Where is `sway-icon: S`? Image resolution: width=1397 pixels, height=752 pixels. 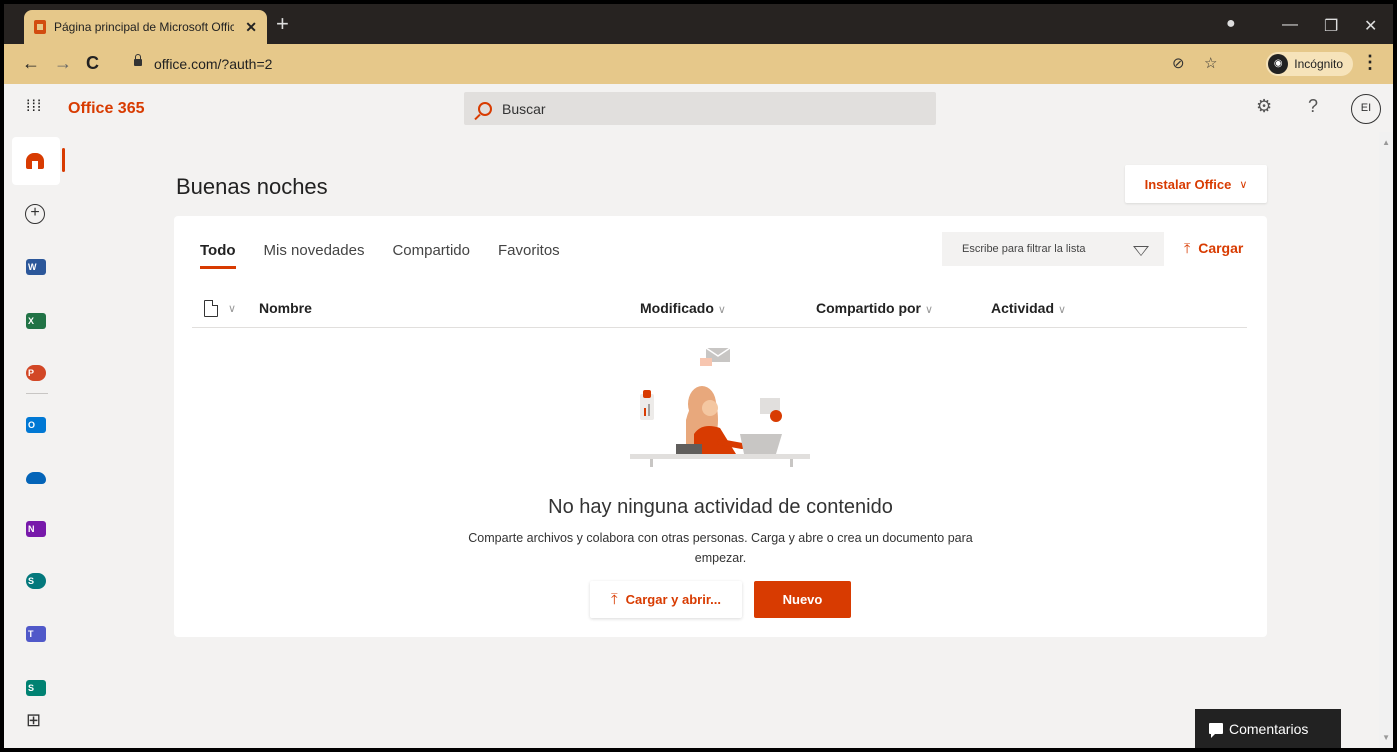
sway-icon: S is located at coordinates (36, 688).